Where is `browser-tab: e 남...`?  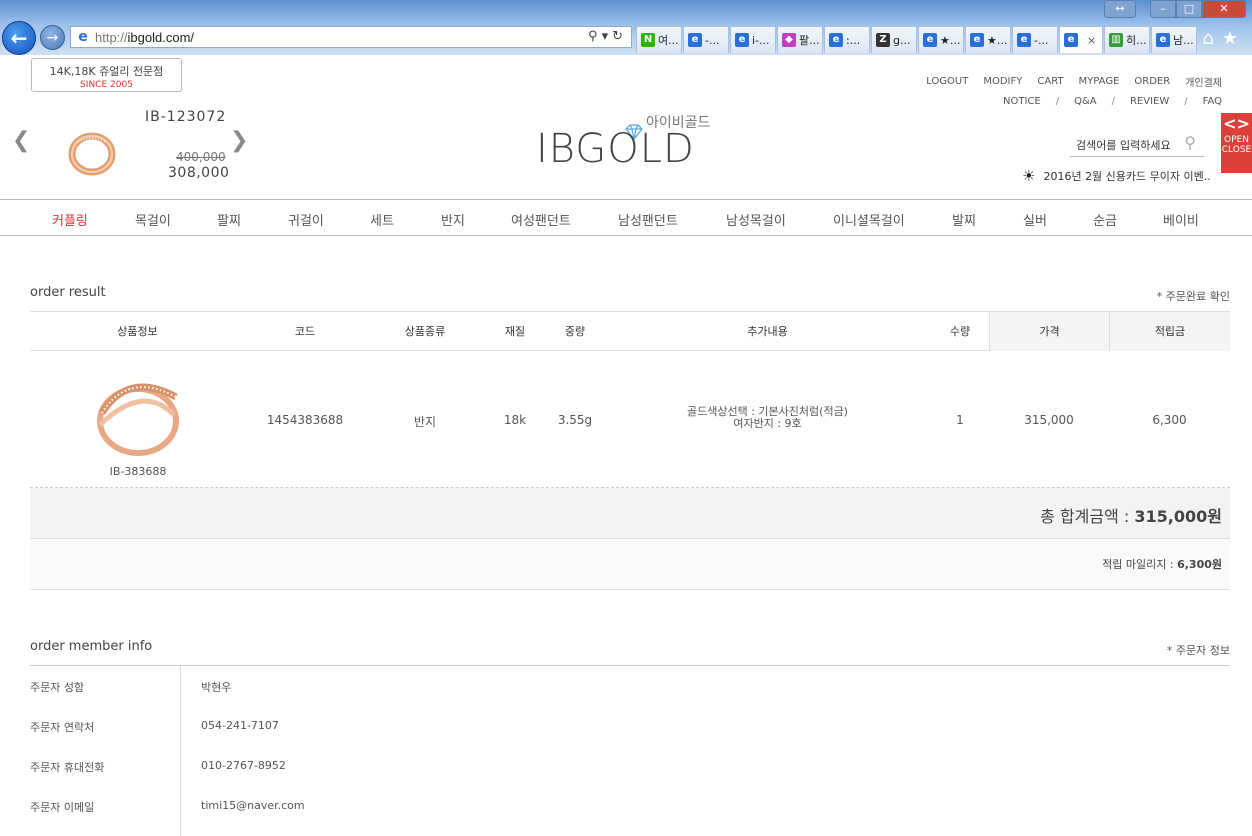 browser-tab: e 남... is located at coordinates (1174, 39).